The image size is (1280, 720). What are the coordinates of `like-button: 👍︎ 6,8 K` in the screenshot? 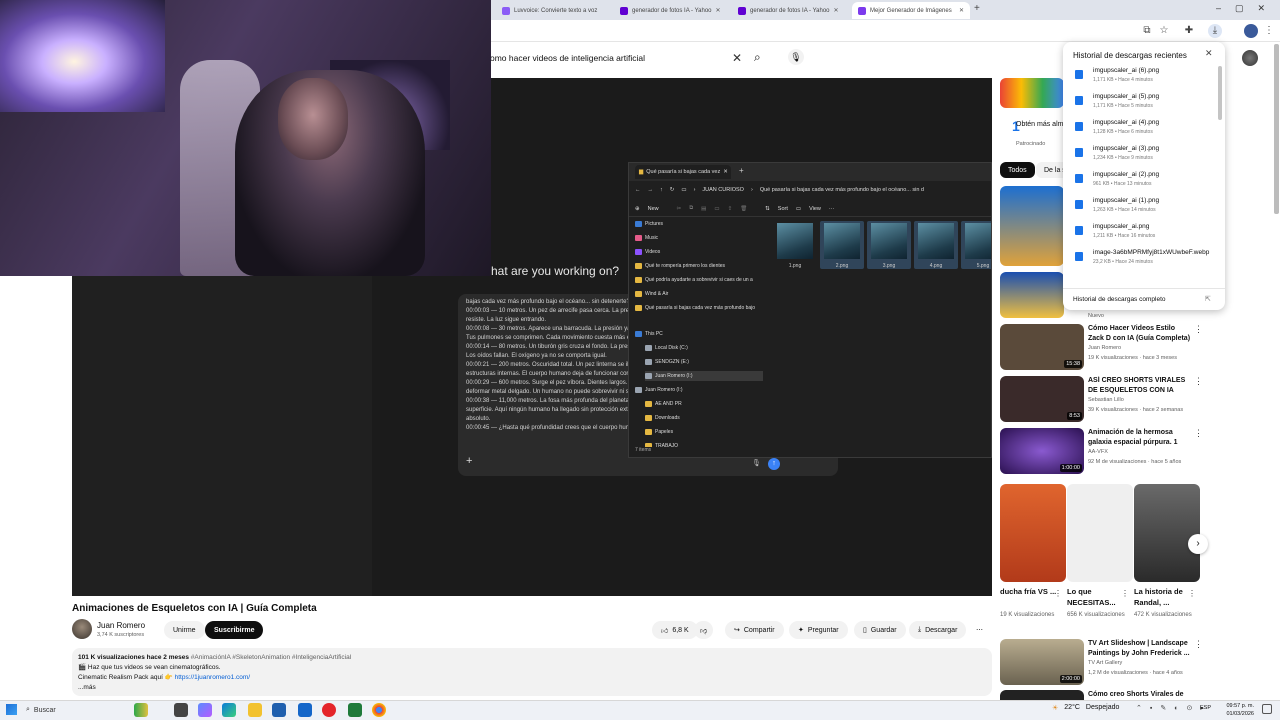 It's located at (675, 630).